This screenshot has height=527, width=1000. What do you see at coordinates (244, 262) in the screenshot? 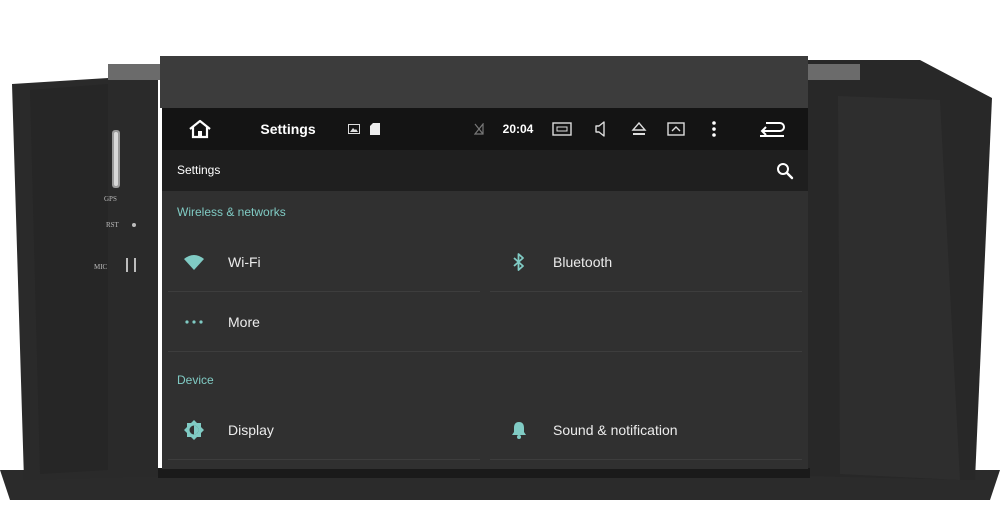
I see `settings-item-label: Wi-Fi` at bounding box center [244, 262].